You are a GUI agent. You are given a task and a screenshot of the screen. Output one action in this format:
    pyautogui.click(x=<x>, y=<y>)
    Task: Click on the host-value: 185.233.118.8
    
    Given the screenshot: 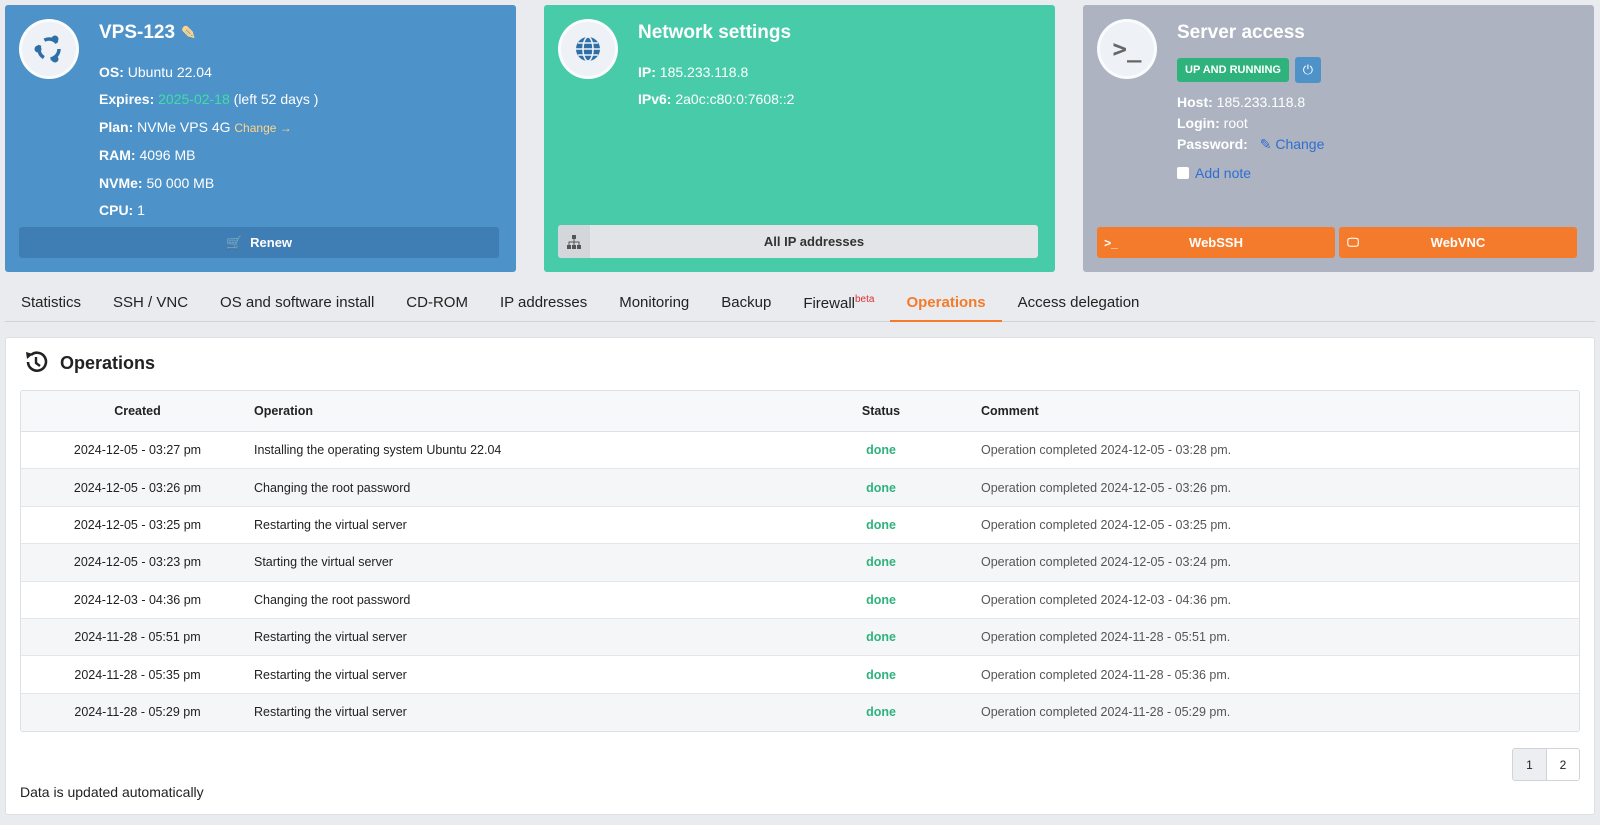 What is the action you would take?
    pyautogui.click(x=1261, y=102)
    